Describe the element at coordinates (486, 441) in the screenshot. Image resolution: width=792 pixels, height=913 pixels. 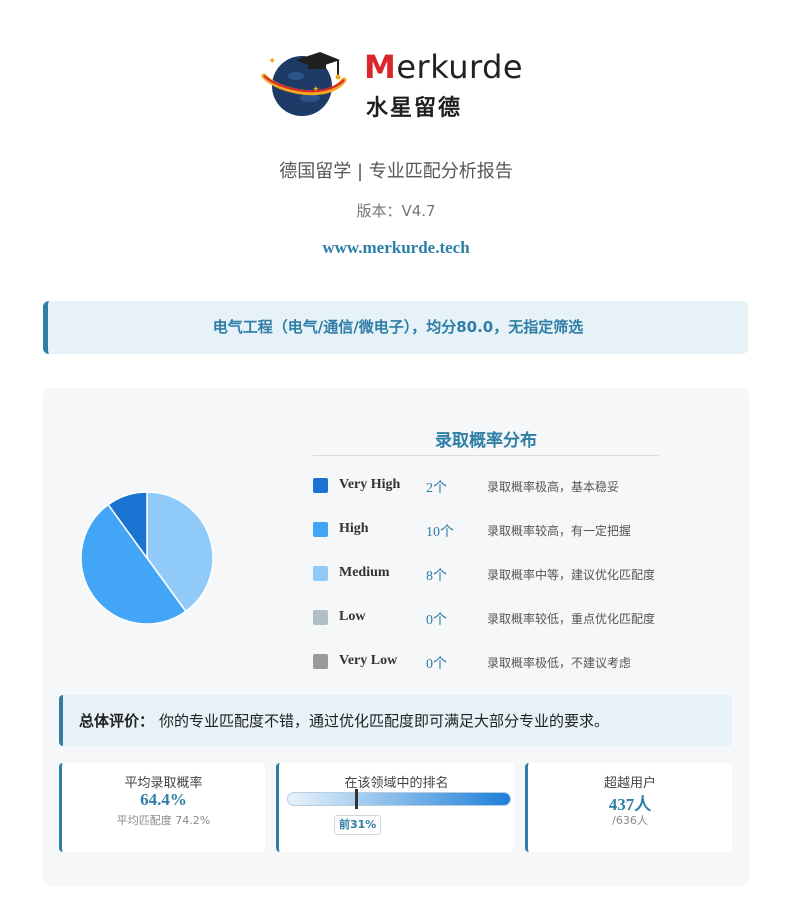
I see `distribution-title: 录取概率分布` at that location.